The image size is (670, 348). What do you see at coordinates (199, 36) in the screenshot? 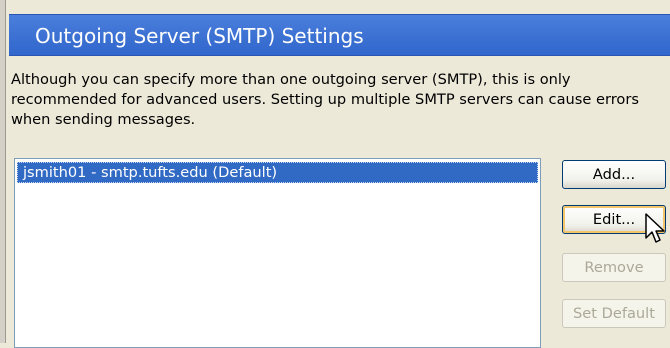
I see `section-title: Outgoing Server (SMTP) Settings` at bounding box center [199, 36].